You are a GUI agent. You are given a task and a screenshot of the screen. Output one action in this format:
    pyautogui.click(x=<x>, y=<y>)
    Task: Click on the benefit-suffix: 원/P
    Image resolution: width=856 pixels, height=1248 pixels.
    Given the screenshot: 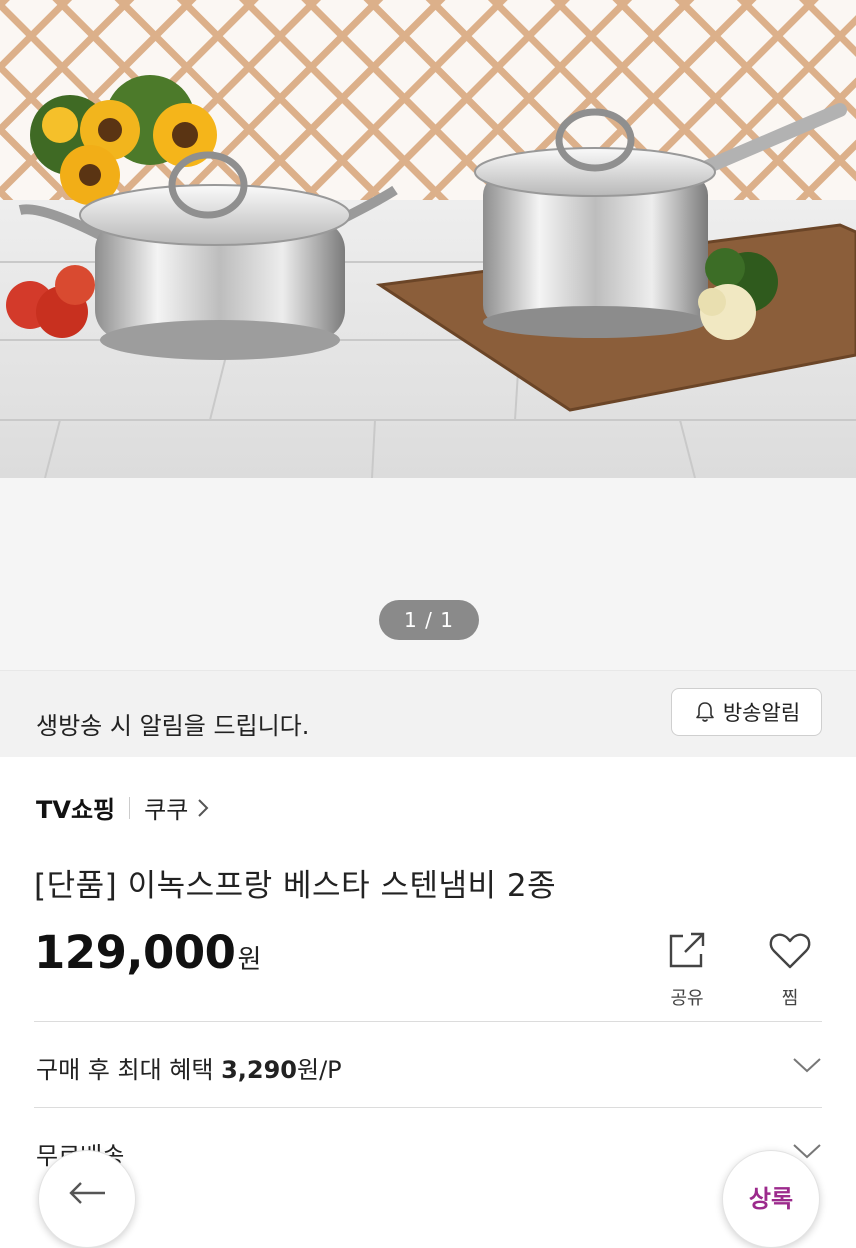 What is the action you would take?
    pyautogui.click(x=319, y=1070)
    